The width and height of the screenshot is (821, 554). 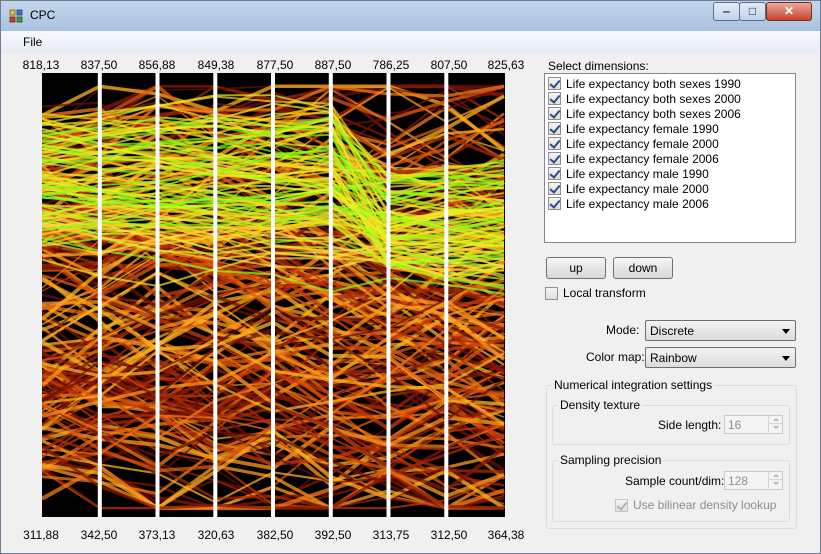 I want to click on dimension-item: Life expectancy male 2000, so click(x=628, y=188).